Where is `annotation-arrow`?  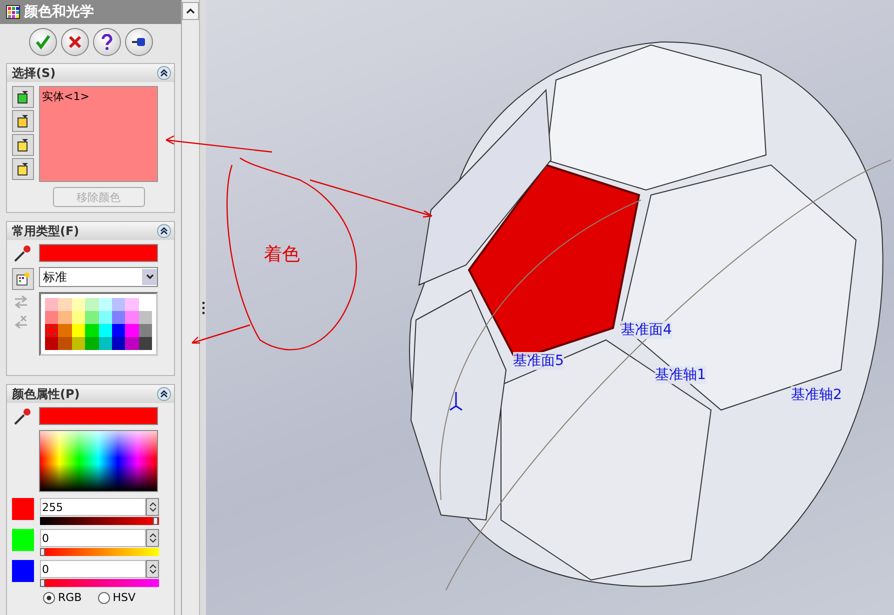 annotation-arrow is located at coordinates (221, 334).